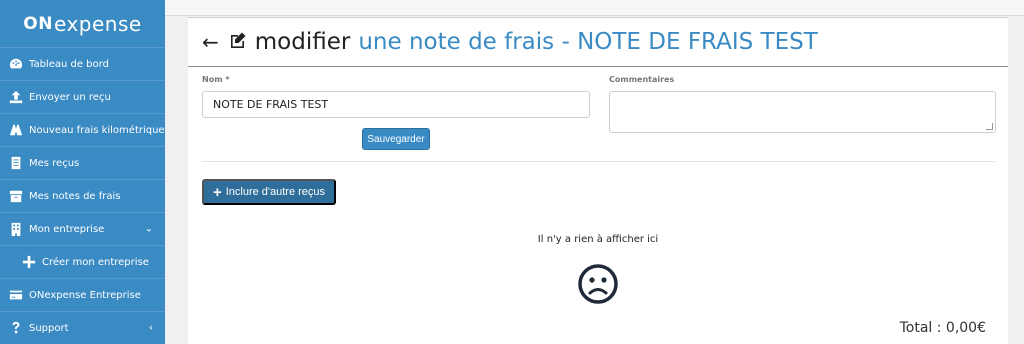 This screenshot has height=344, width=1024. I want to click on sidebar-item-mes-recus: Mes reçus, so click(82, 162).